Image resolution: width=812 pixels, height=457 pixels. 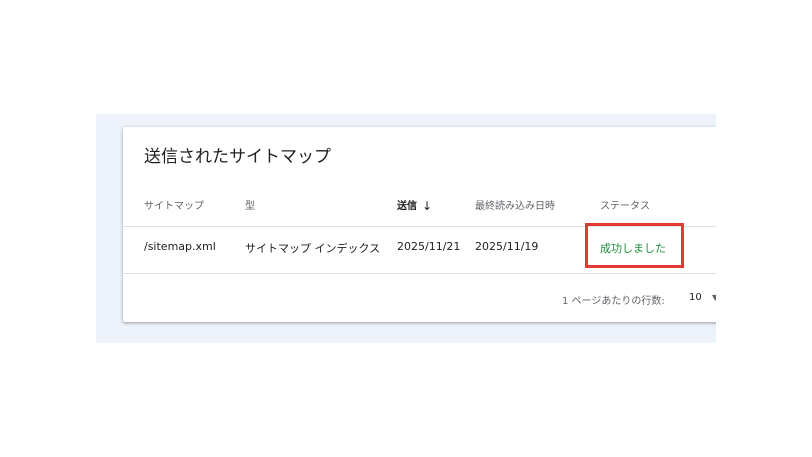 What do you see at coordinates (313, 248) in the screenshot?
I see `cell-type: サイトマップ インデックス` at bounding box center [313, 248].